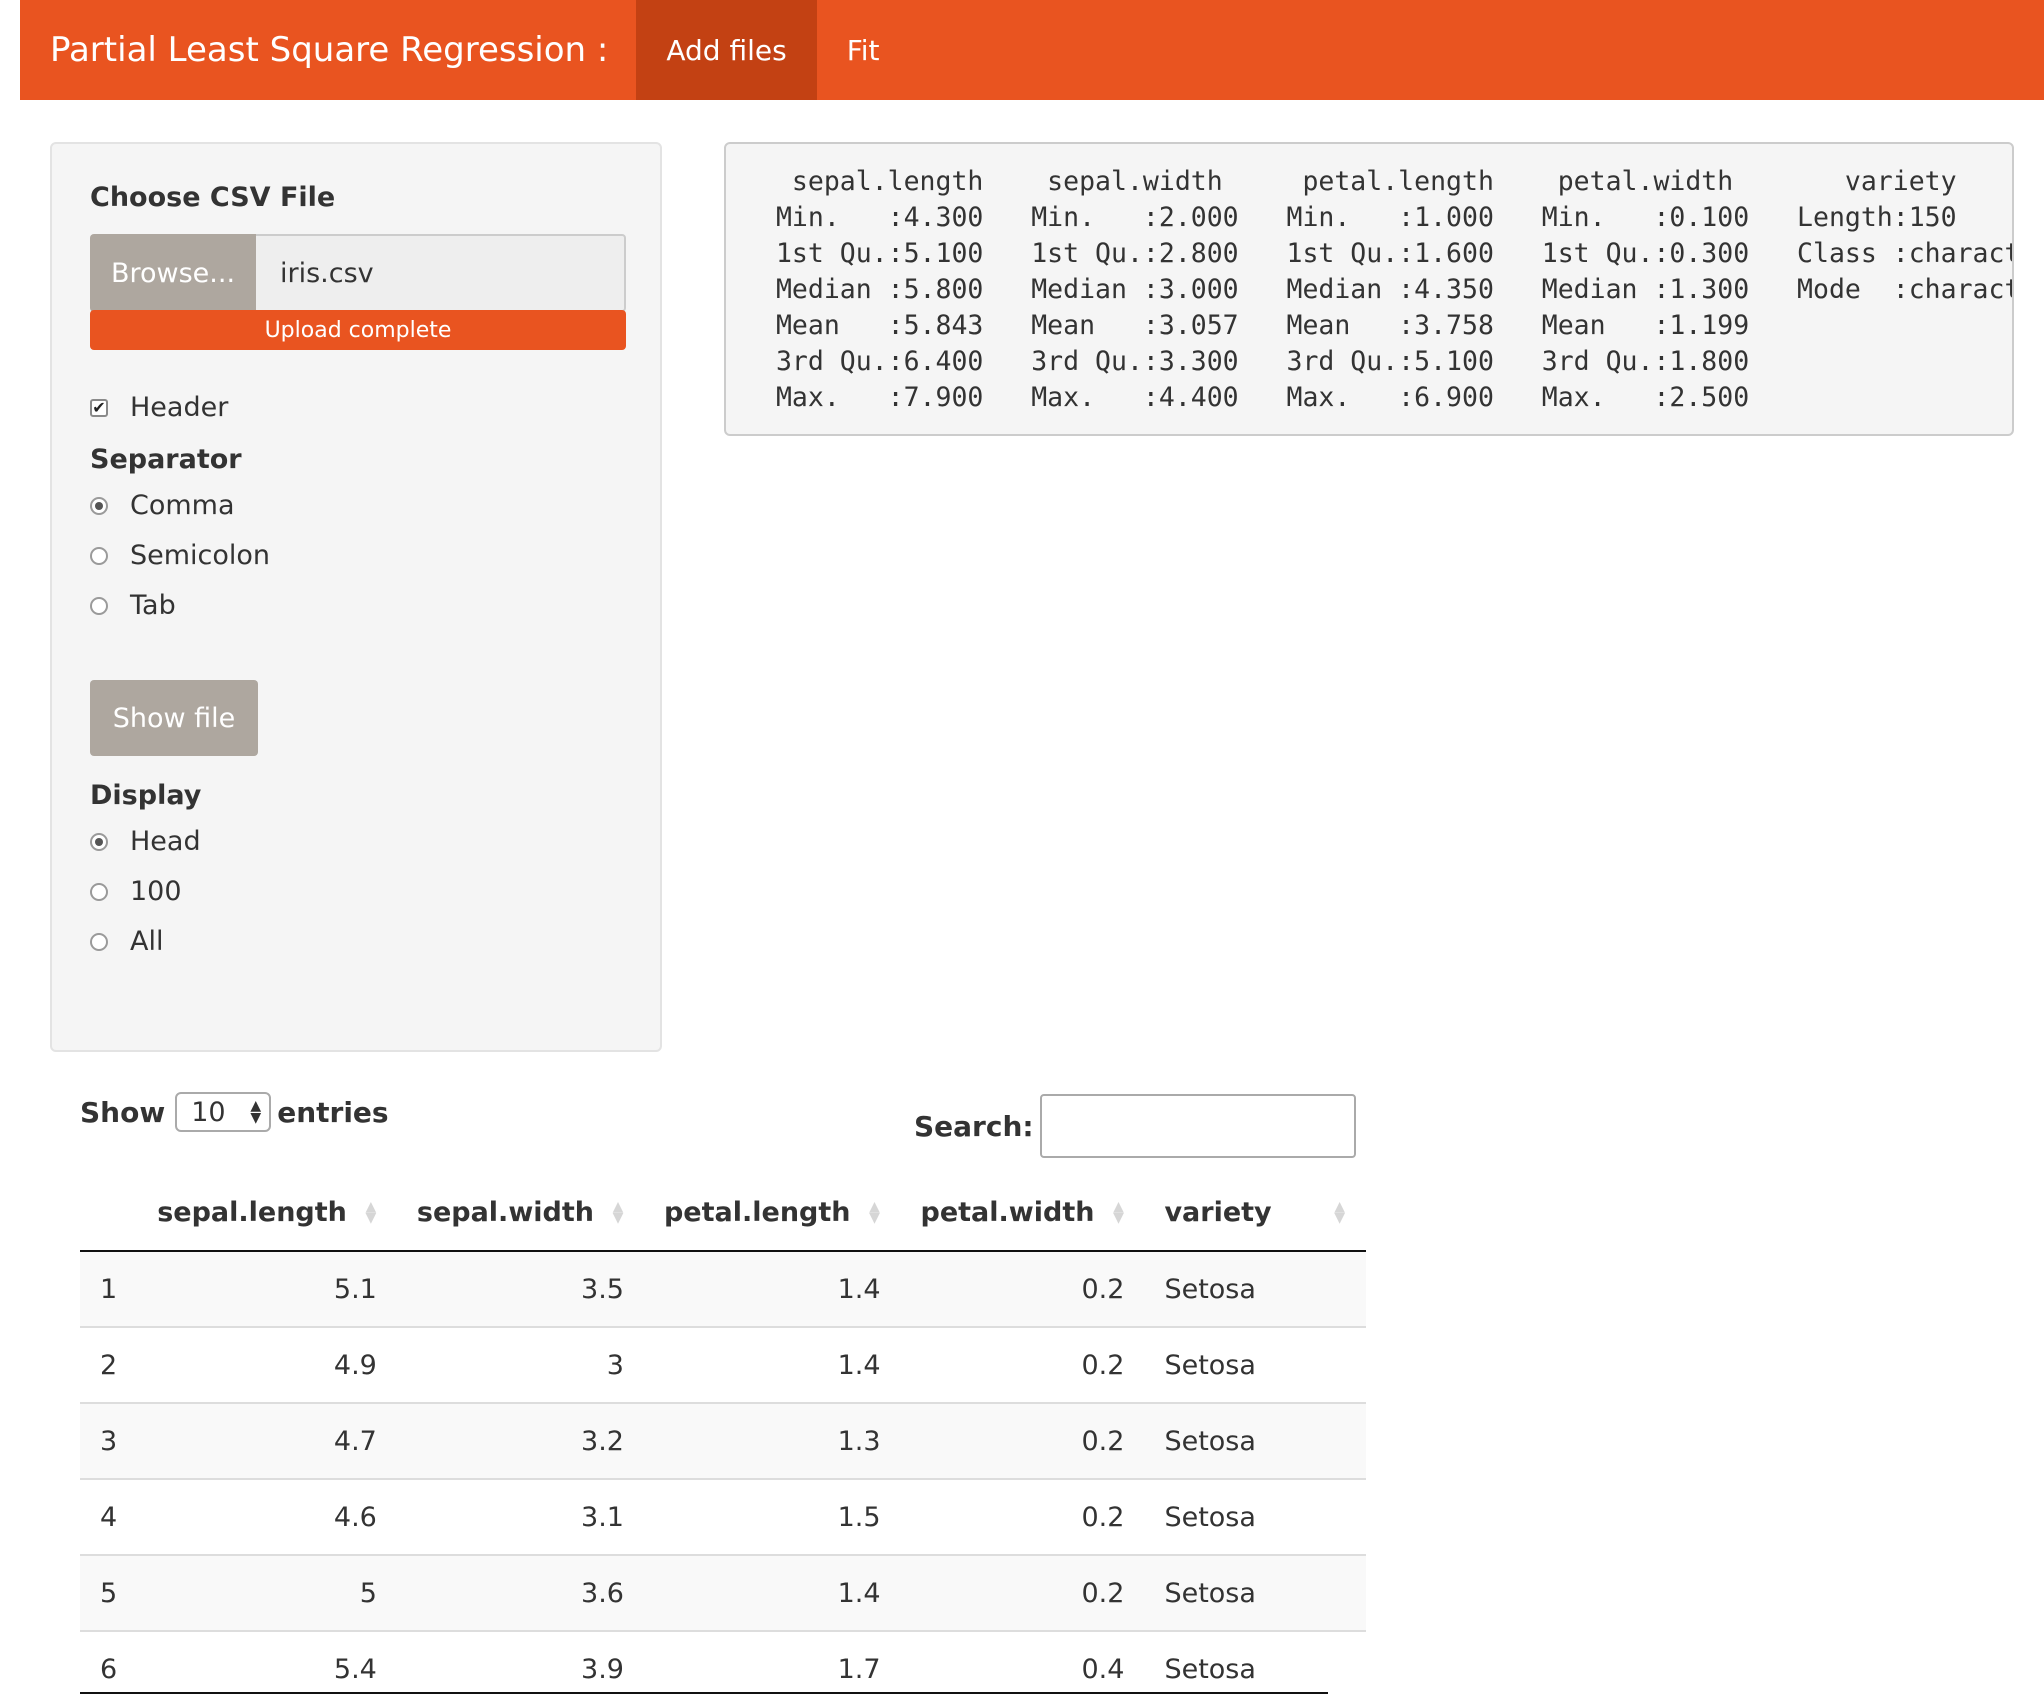 This screenshot has width=2044, height=1706. Describe the element at coordinates (145, 841) in the screenshot. I see `display-option-head: Head` at that location.